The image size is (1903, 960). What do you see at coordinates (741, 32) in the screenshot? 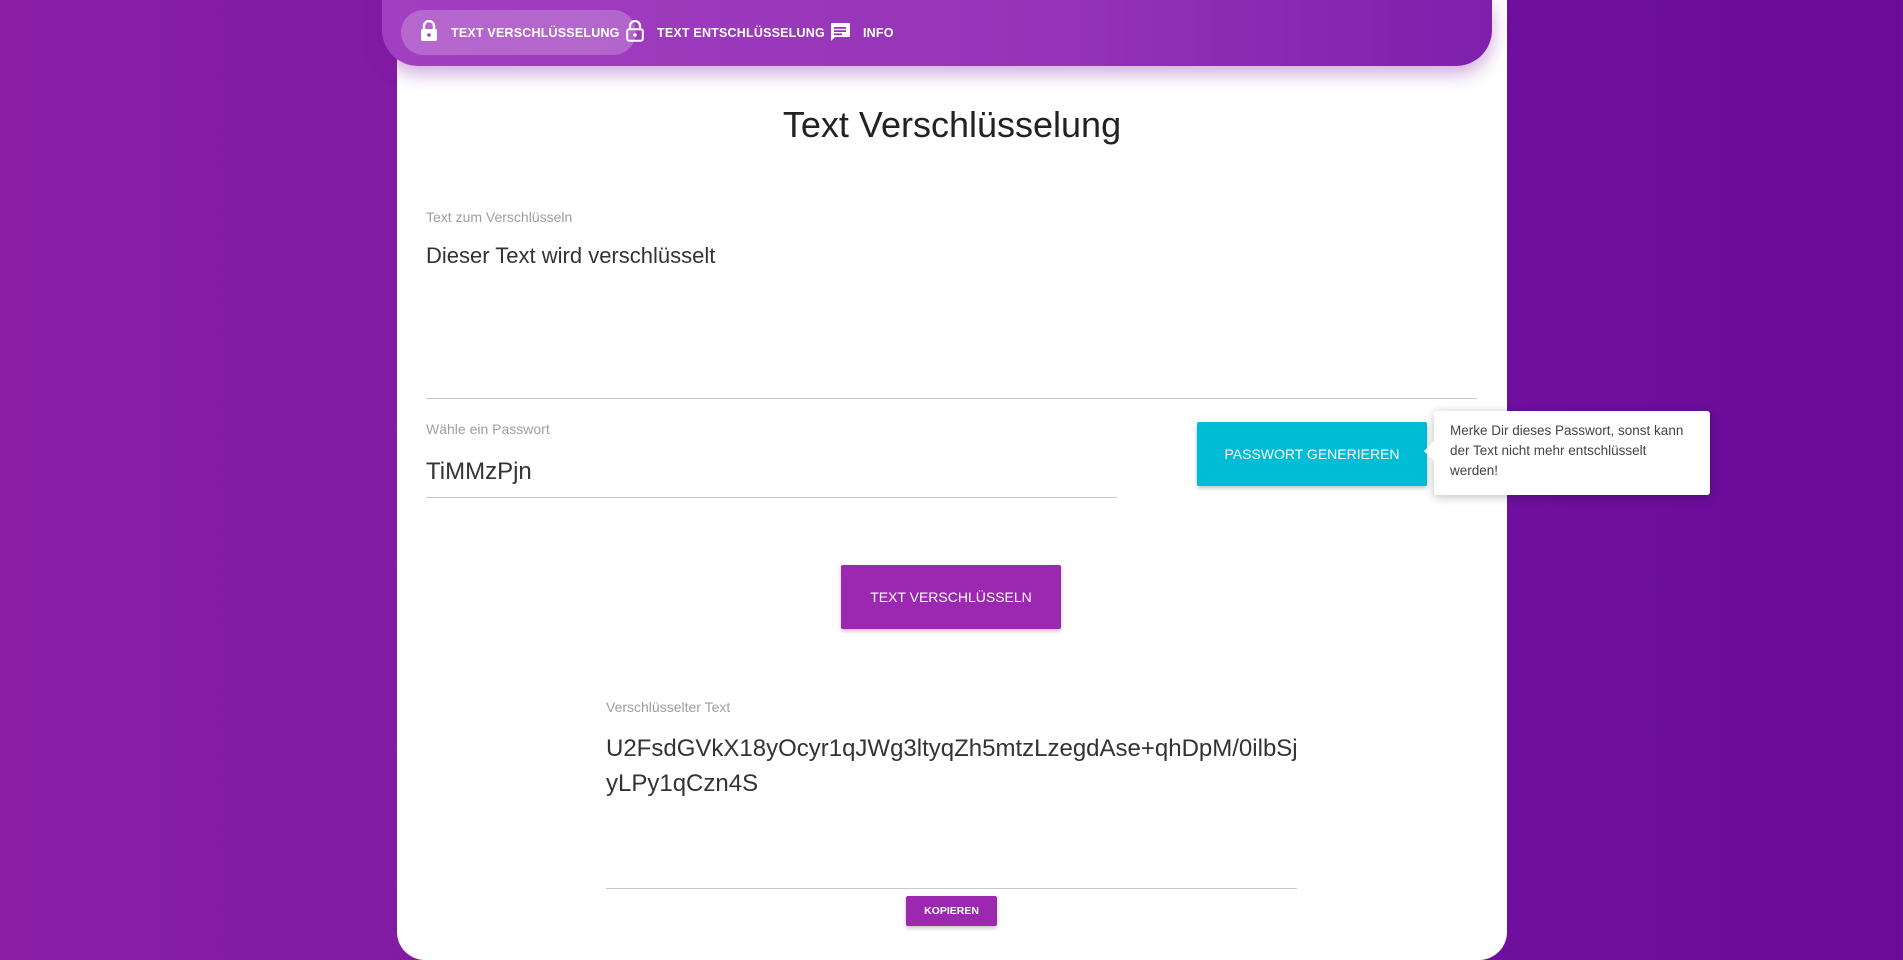
I see `tab-label: TEXT ENTSCHLÜSSELUNG` at bounding box center [741, 32].